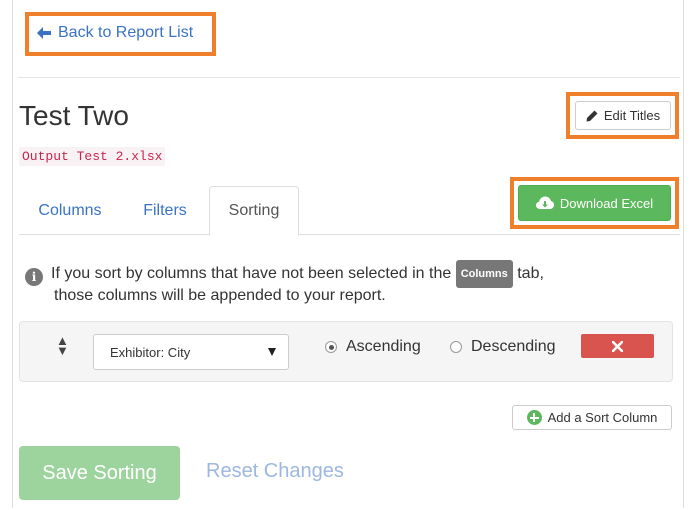  What do you see at coordinates (120, 34) in the screenshot?
I see `highlight-back-link` at bounding box center [120, 34].